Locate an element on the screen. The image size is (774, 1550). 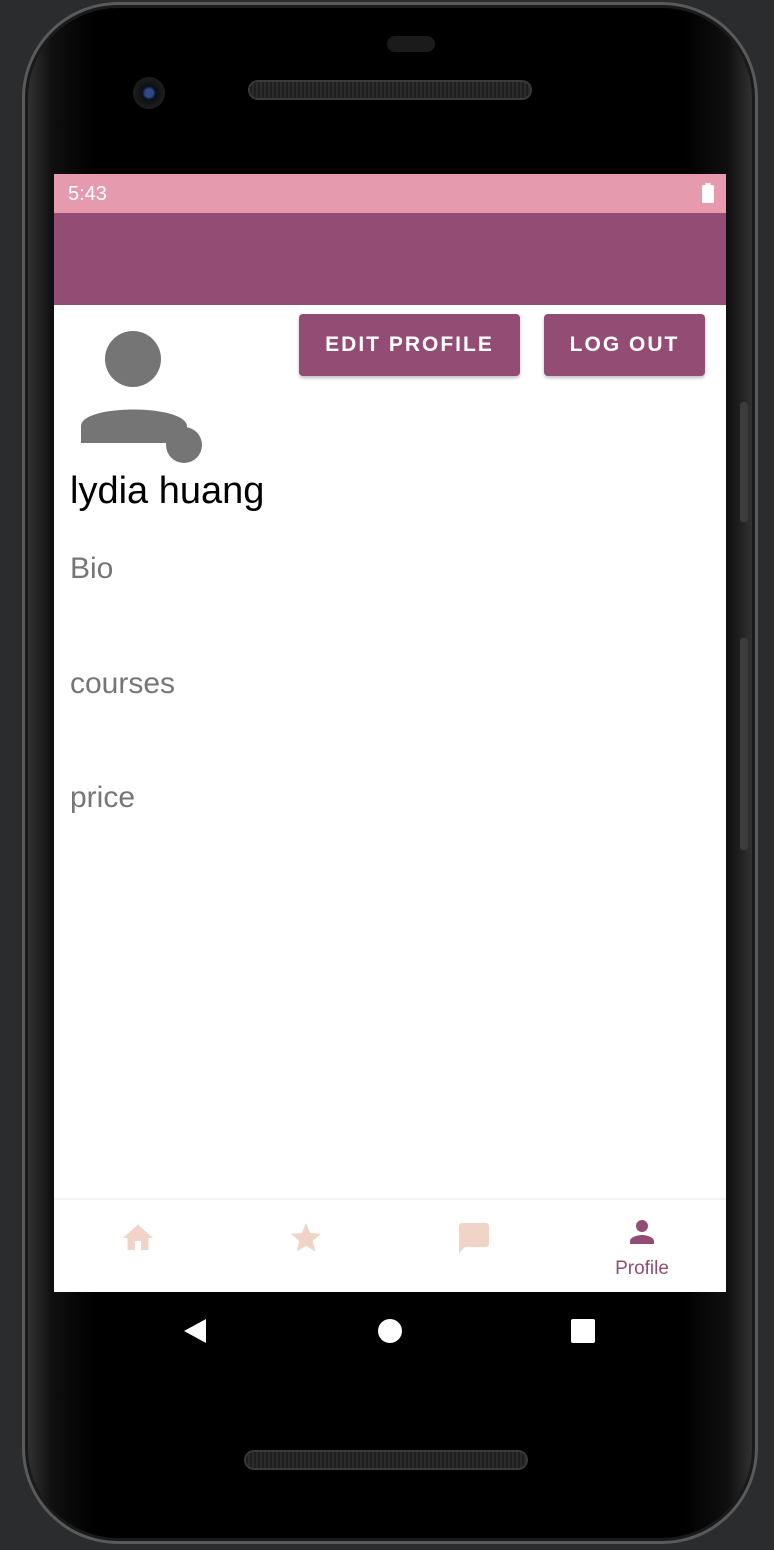
nav-label-profile: Profile is located at coordinates (642, 1268).